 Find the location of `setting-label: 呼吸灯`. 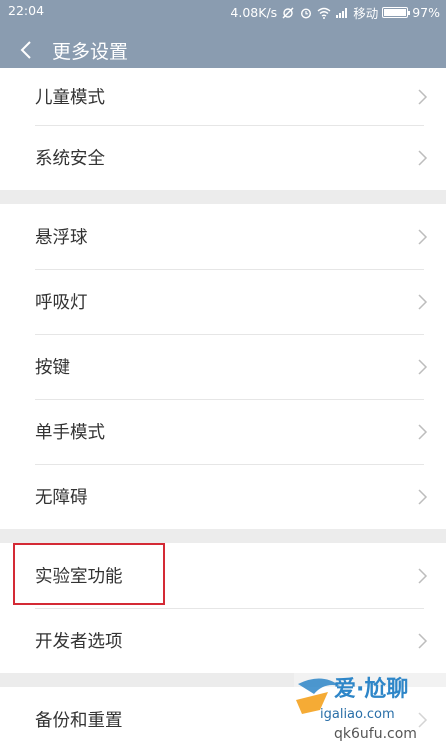

setting-label: 呼吸灯 is located at coordinates (61, 301).